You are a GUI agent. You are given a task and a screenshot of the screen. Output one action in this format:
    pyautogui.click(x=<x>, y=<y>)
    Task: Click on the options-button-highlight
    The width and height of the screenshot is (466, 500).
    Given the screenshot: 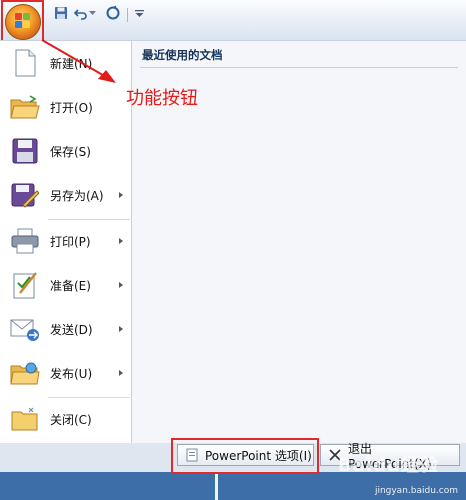 What is the action you would take?
    pyautogui.click(x=245, y=456)
    